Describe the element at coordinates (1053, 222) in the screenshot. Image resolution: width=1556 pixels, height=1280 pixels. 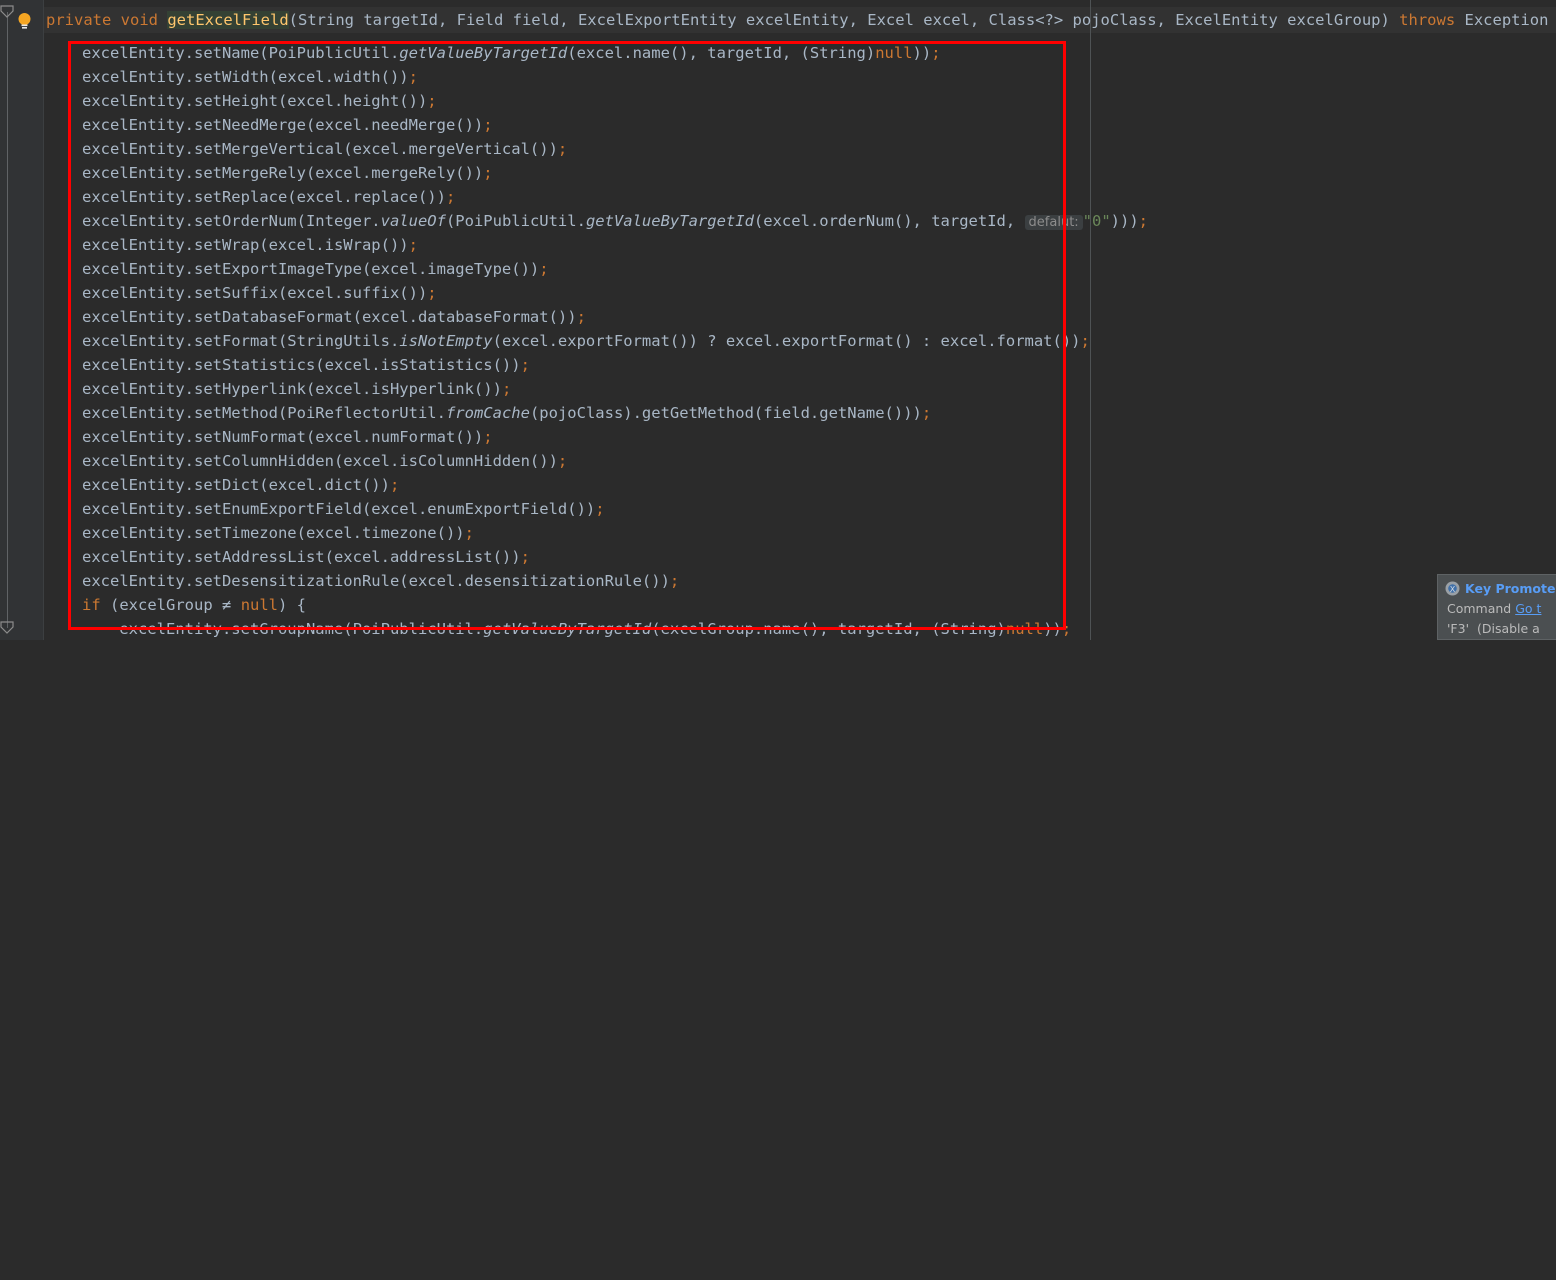
I see `inlay-parameter-hint: defalut:` at that location.